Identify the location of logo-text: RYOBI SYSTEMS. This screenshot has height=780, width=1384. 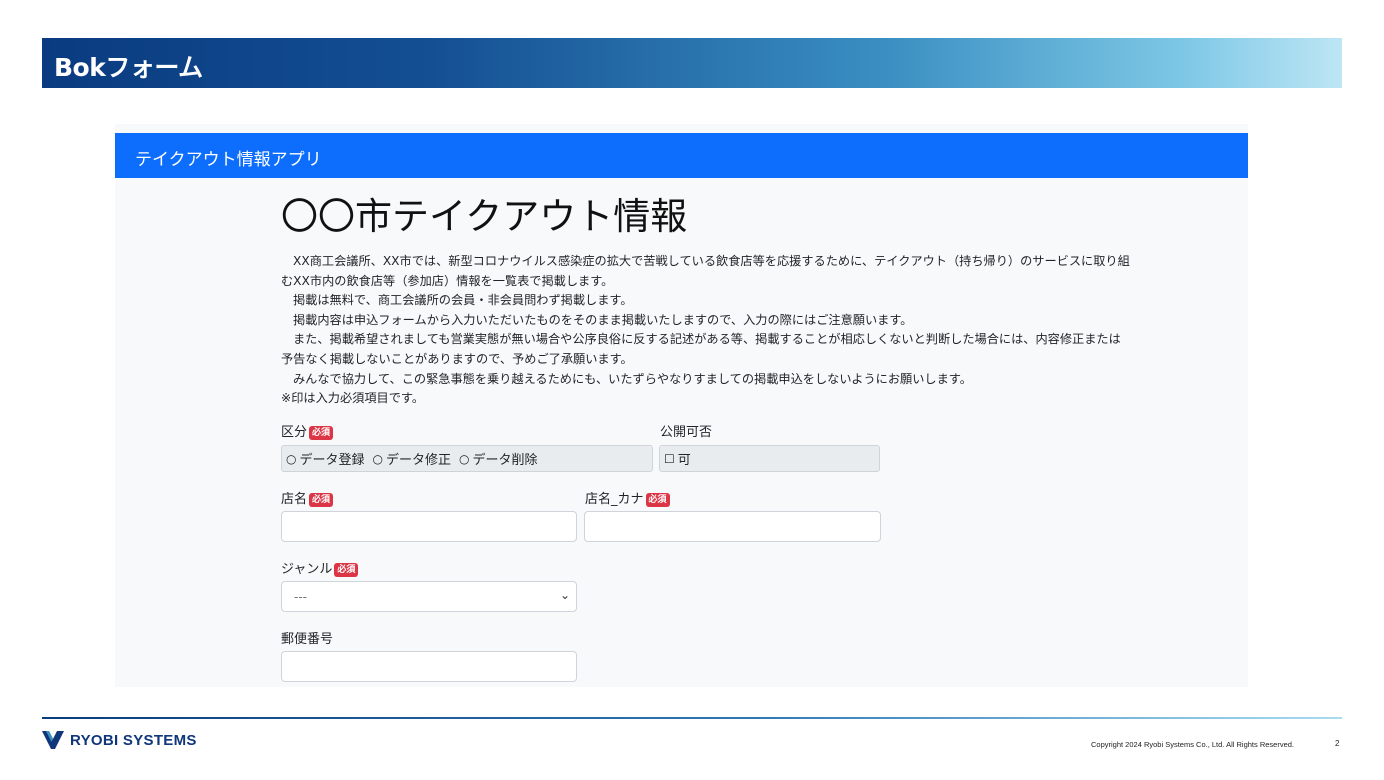
(133, 740).